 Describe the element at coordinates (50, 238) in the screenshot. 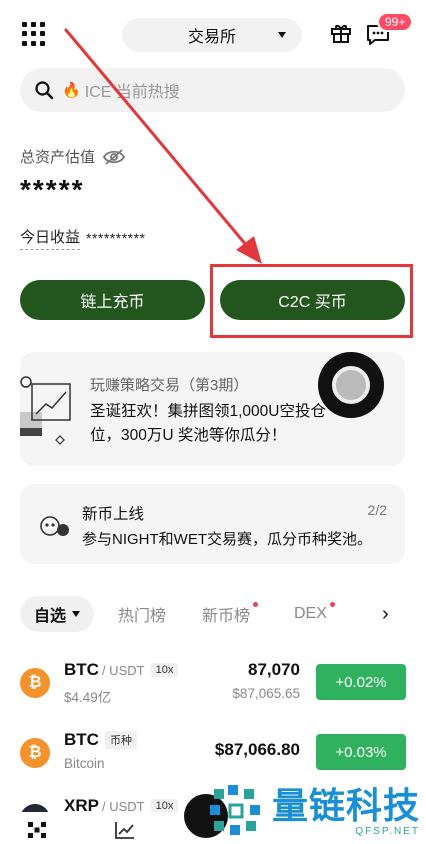

I see `today-pnl-label: 今日收益` at that location.